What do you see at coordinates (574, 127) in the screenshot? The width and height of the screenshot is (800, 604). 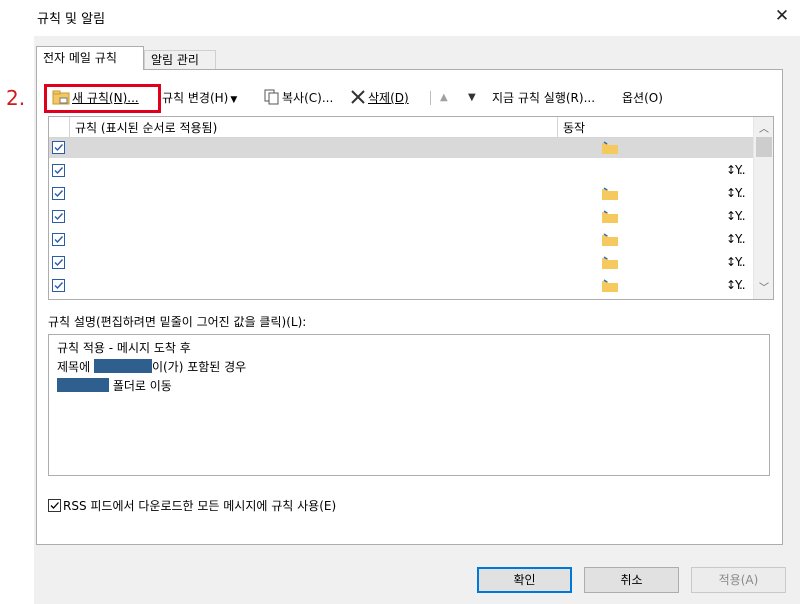 I see `column-header-action: 동작` at bounding box center [574, 127].